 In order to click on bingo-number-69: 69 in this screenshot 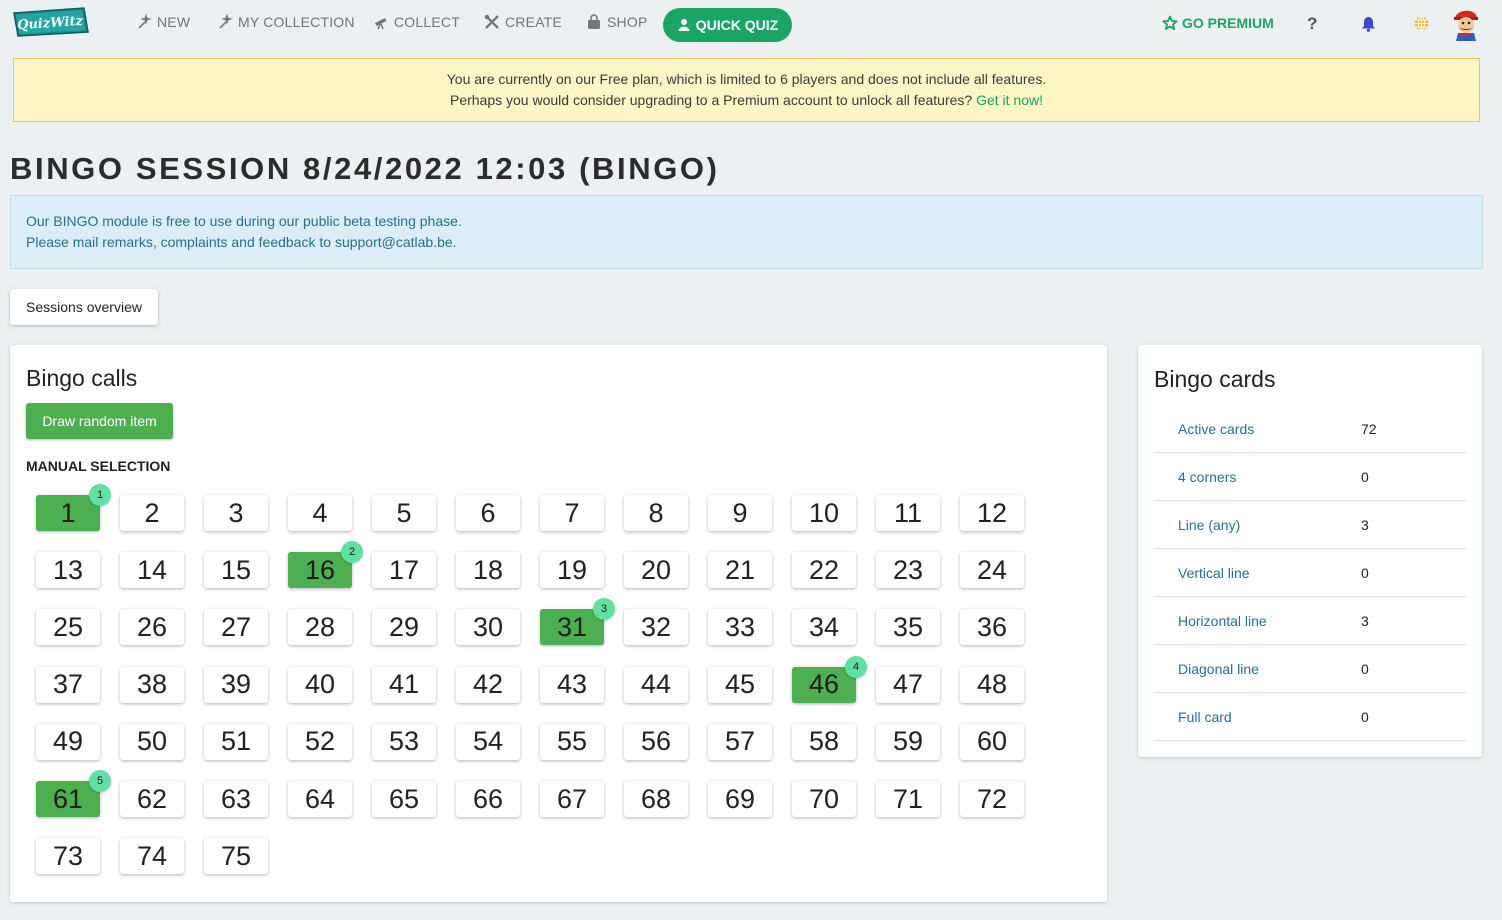, I will do `click(740, 799)`.